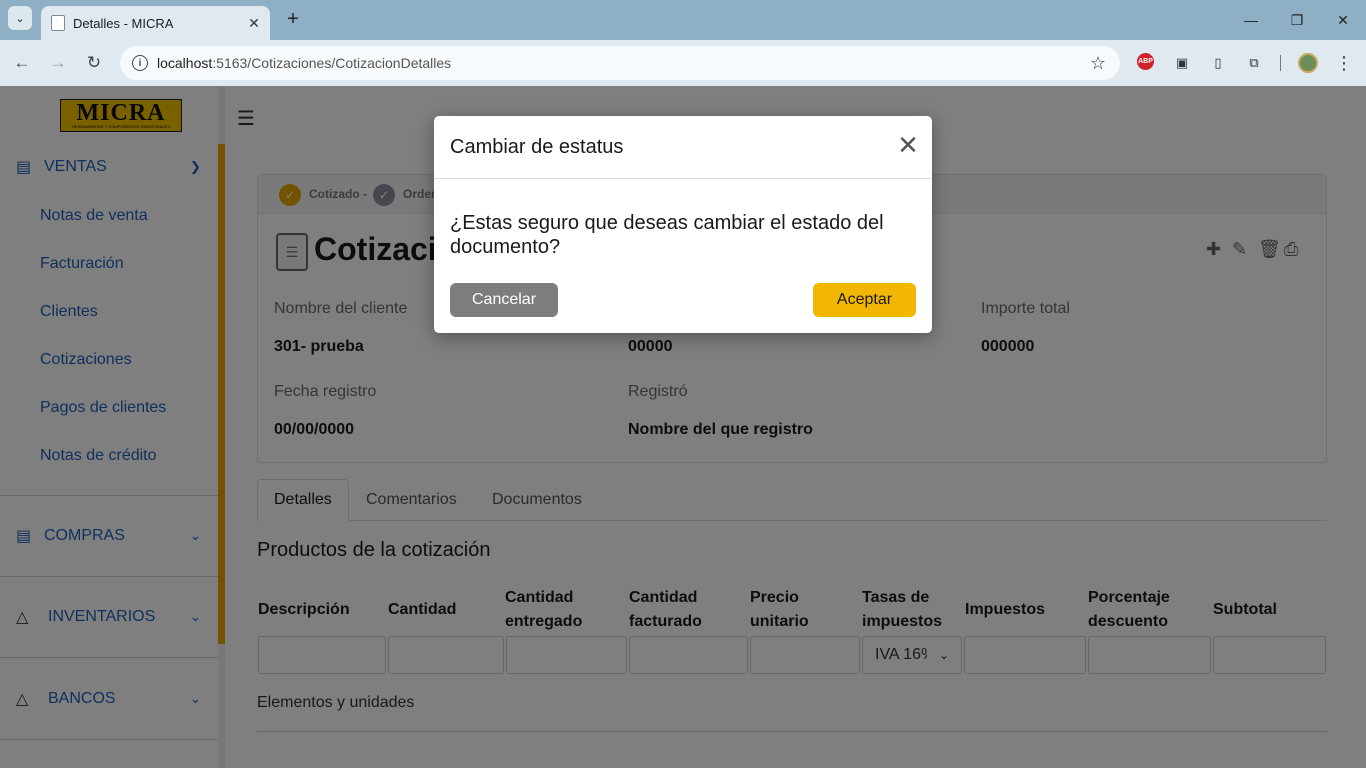 Image resolution: width=1366 pixels, height=768 pixels. Describe the element at coordinates (683, 20) in the screenshot. I see `browser-tab-strip: ⌄ Detalles - MICRA ✕ + — ❐ ✕` at that location.